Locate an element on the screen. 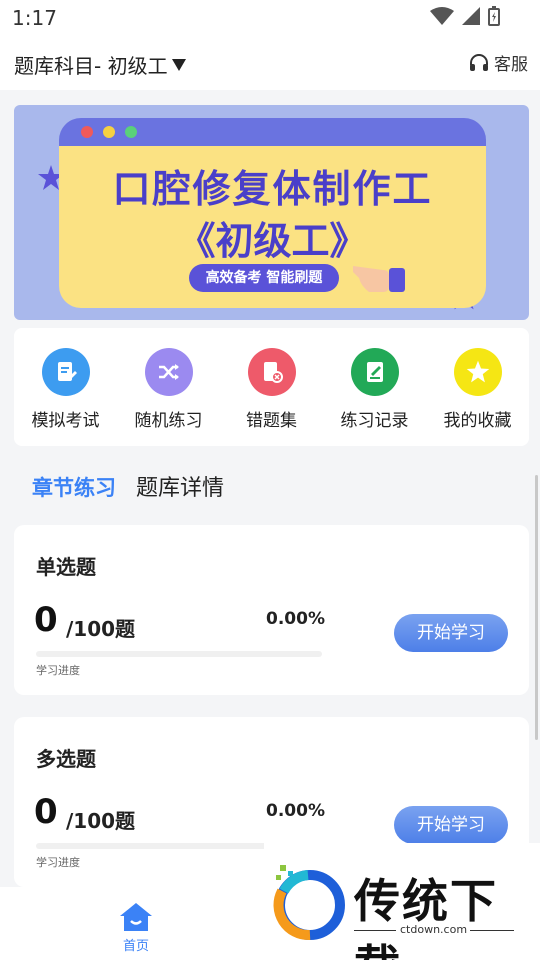  nav-home-label: 首页 is located at coordinates (135, 946).